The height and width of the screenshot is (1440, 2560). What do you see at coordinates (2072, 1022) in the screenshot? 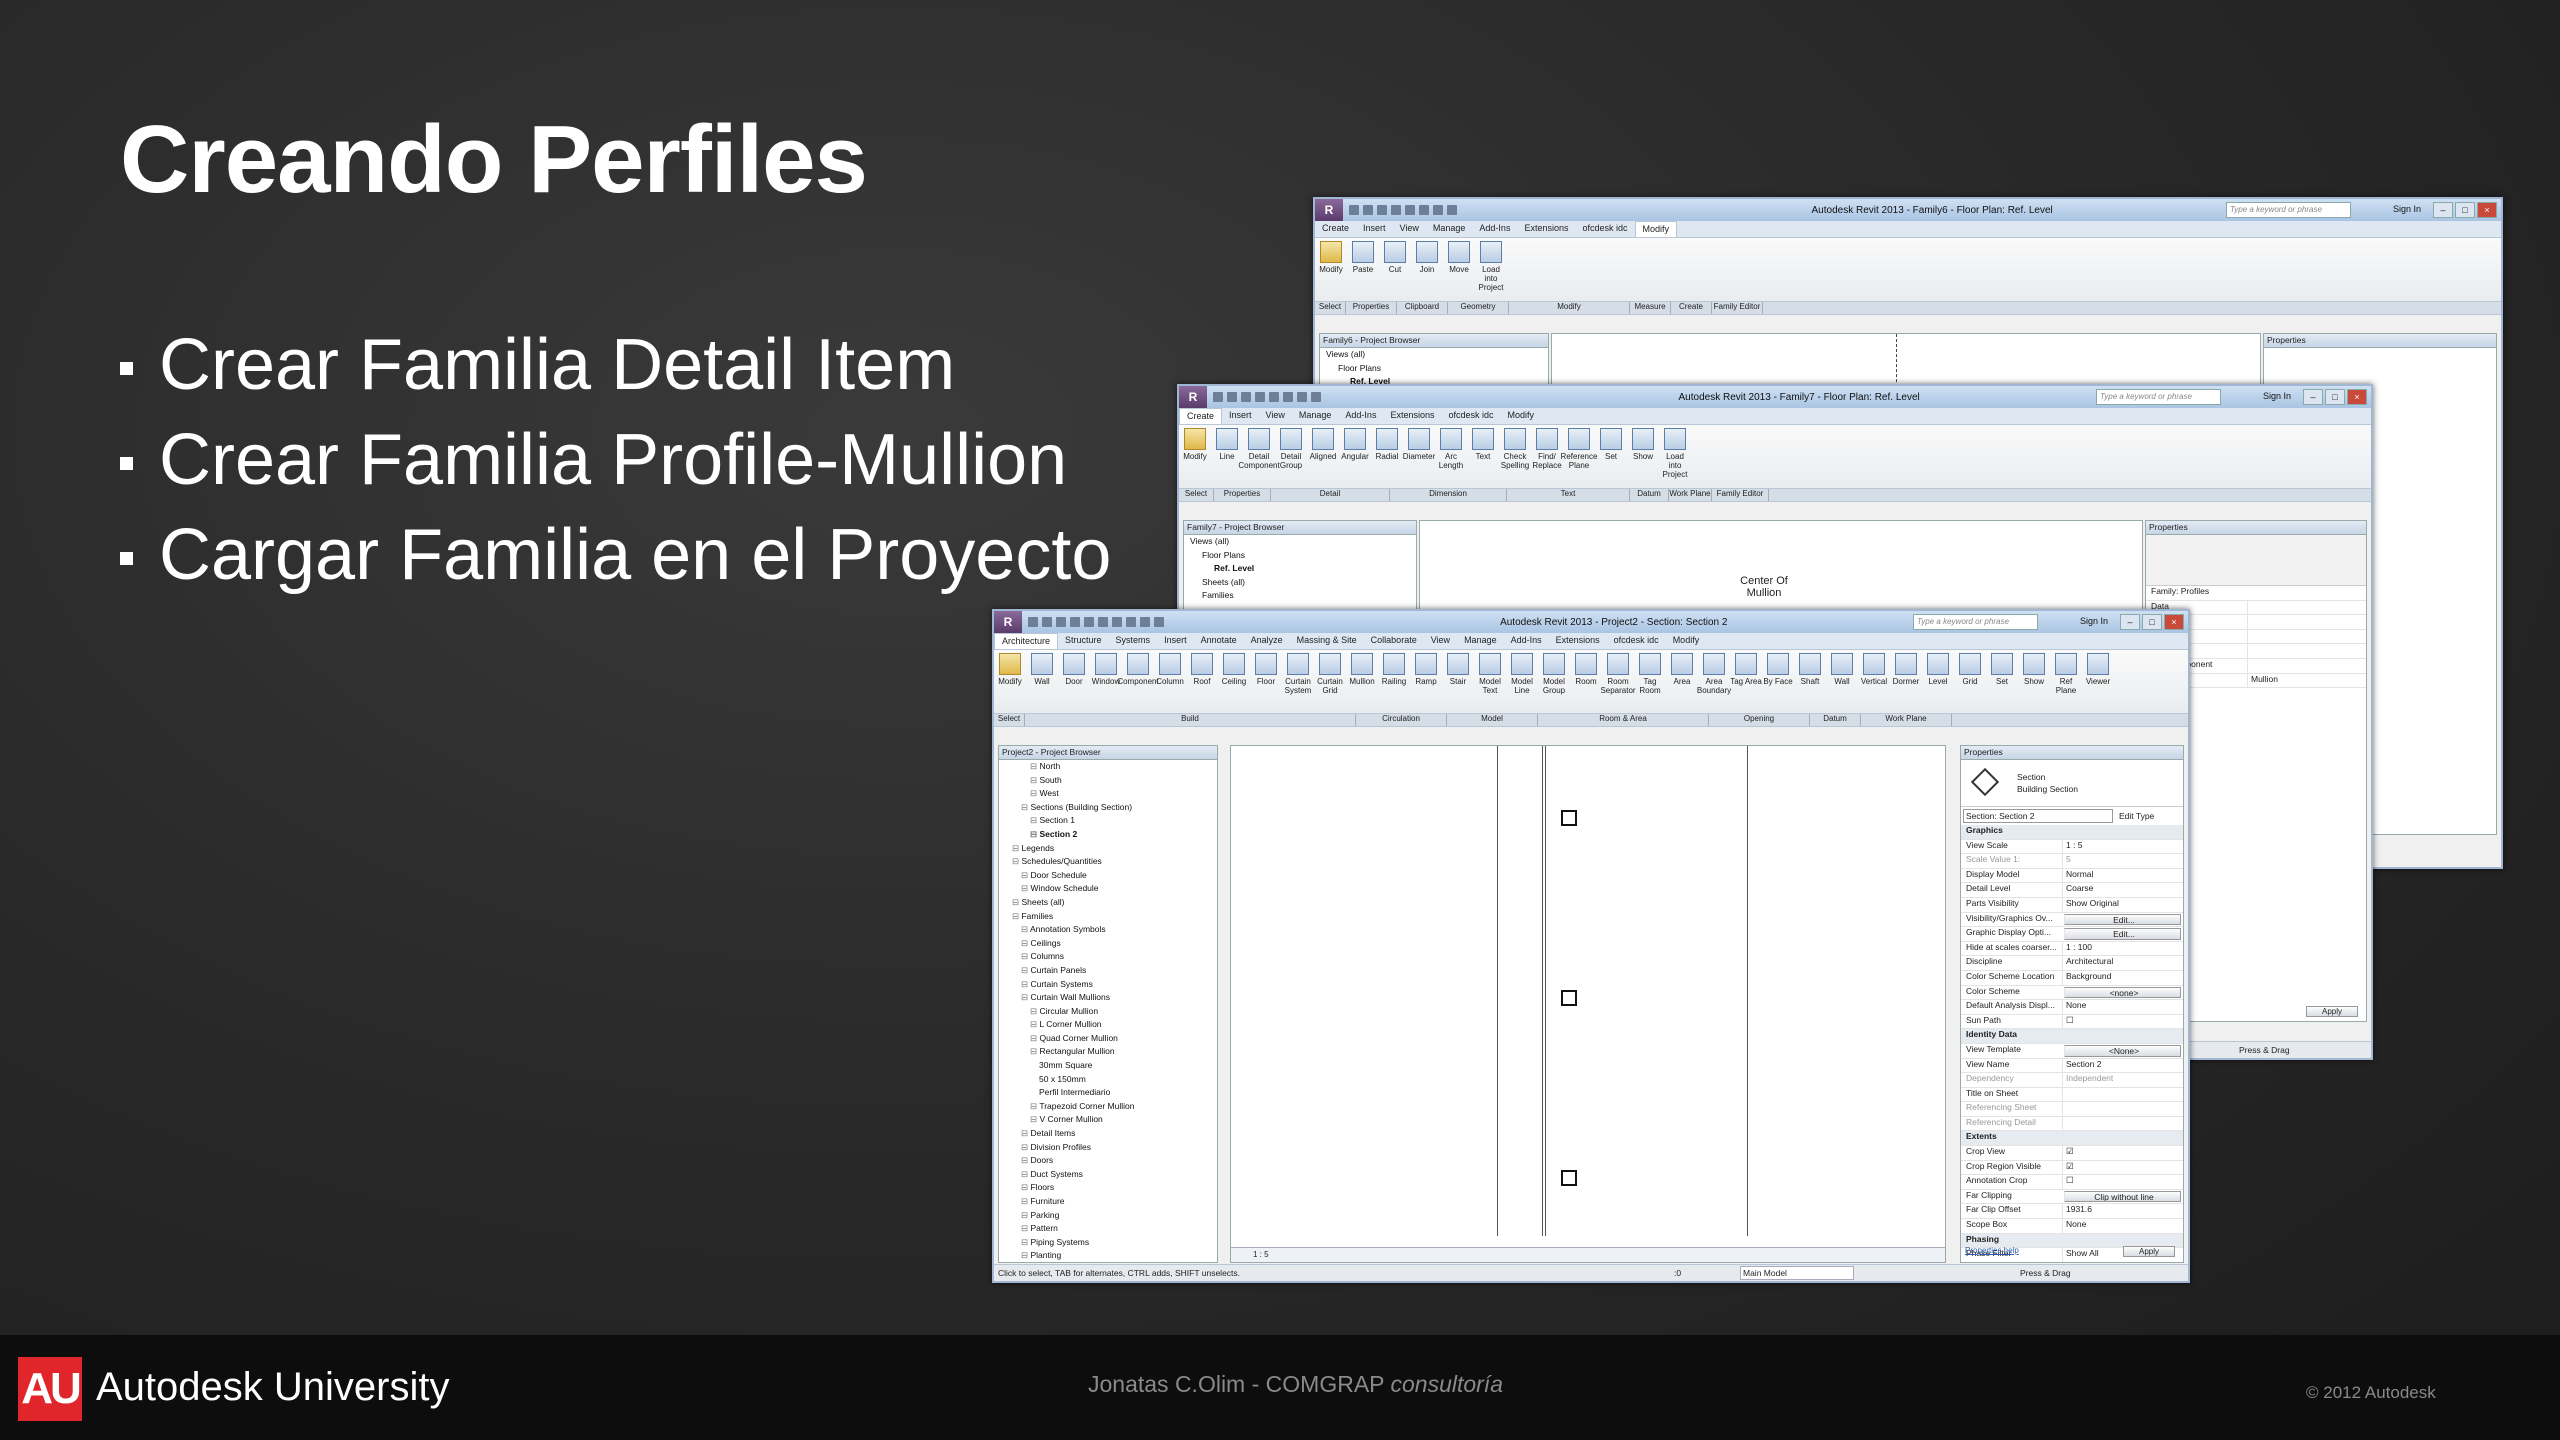
I see `property-row: Sun Path ☐` at bounding box center [2072, 1022].